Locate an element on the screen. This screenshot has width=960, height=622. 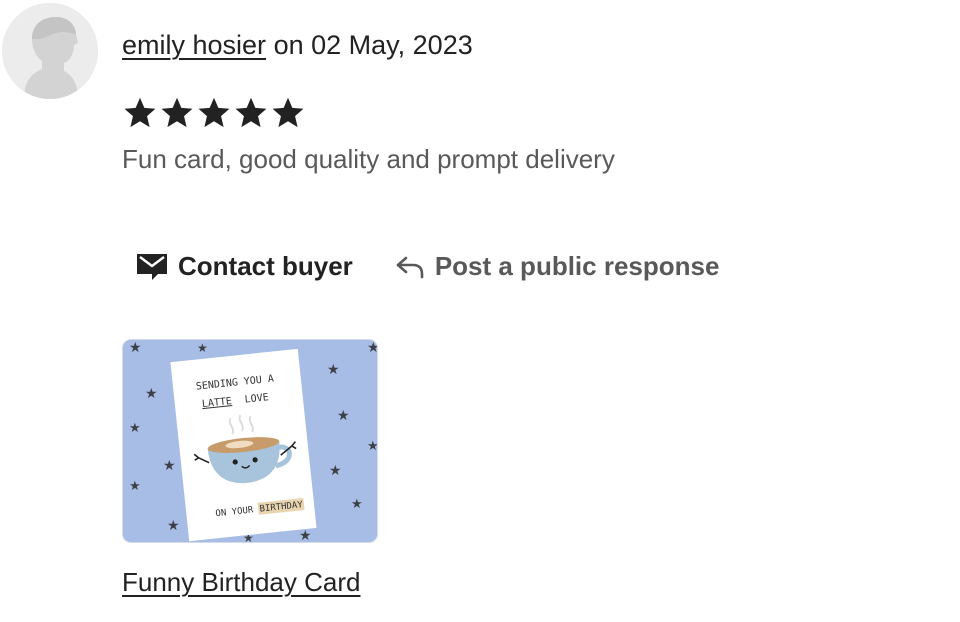
reviewer-avatar is located at coordinates (50, 51).